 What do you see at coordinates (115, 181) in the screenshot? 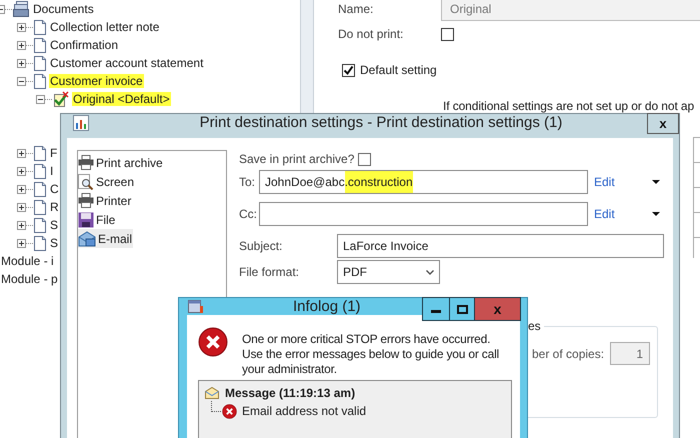
I see `destination-item: Screen` at bounding box center [115, 181].